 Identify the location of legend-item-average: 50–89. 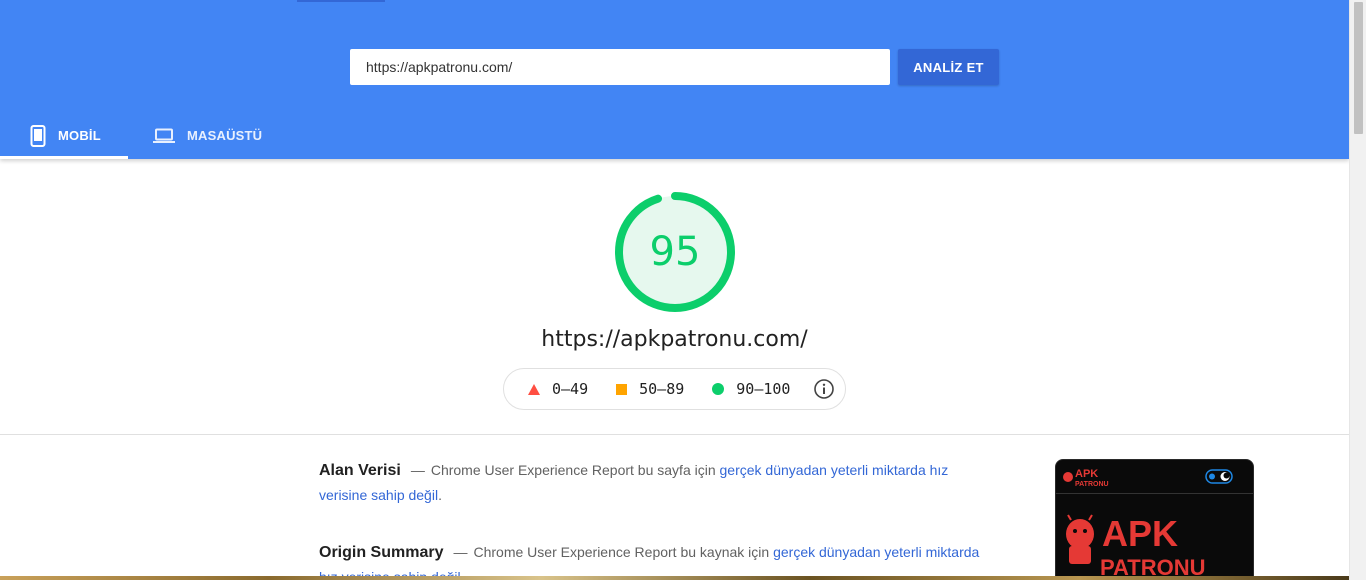
(650, 389).